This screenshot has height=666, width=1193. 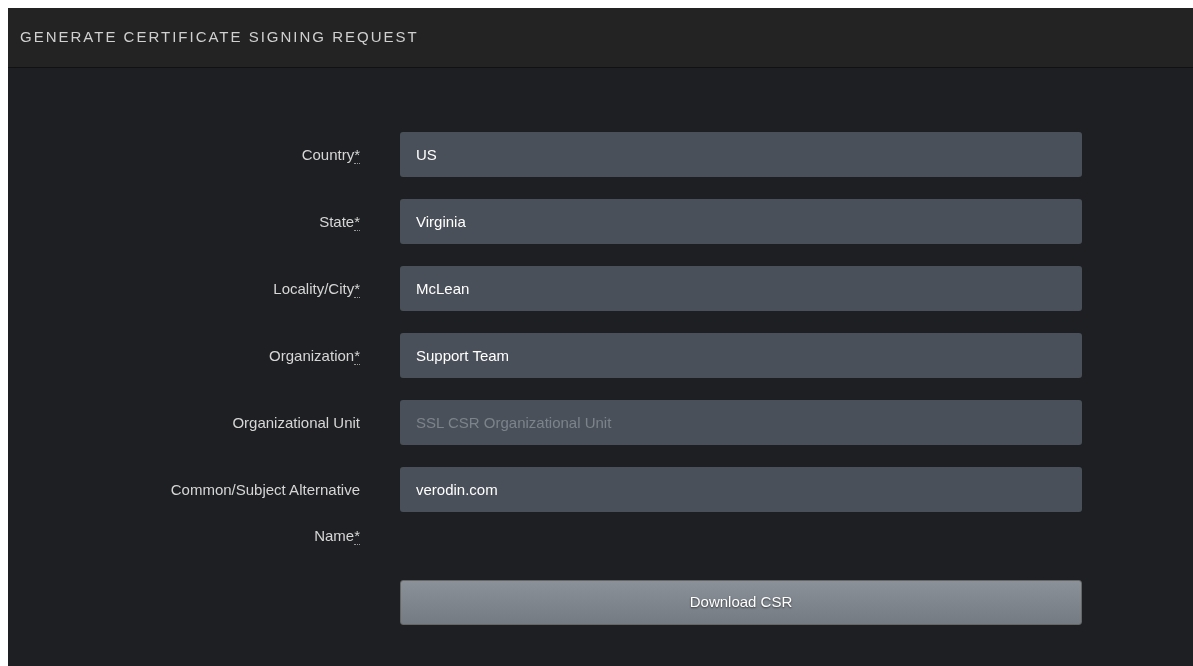 I want to click on field-label: Country*, so click(x=330, y=155).